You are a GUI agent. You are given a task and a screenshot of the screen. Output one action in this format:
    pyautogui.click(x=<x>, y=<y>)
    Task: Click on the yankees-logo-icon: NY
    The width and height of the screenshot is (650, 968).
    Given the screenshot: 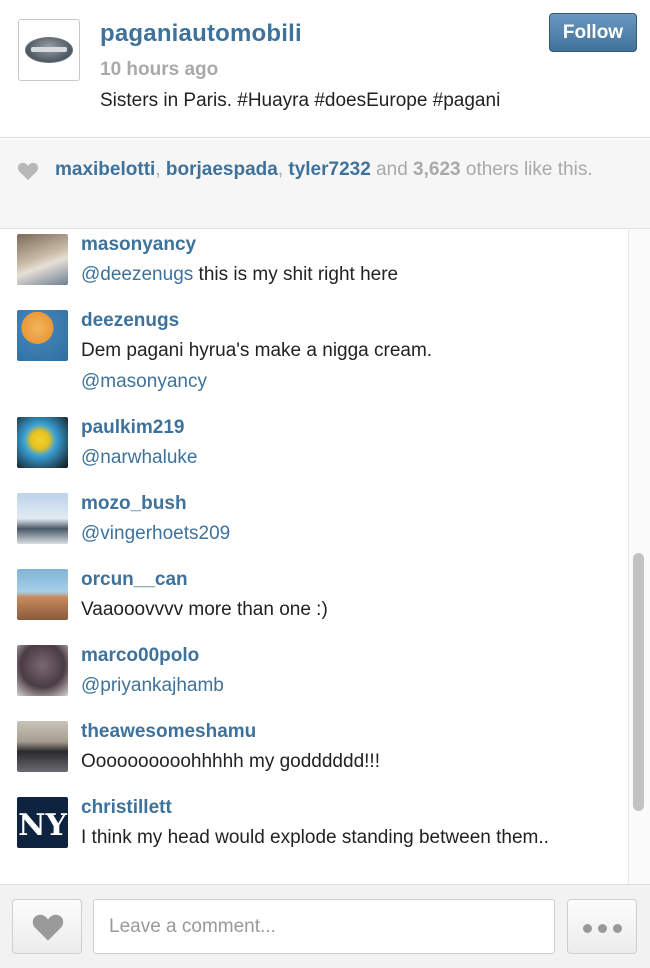 What is the action you would take?
    pyautogui.click(x=42, y=825)
    